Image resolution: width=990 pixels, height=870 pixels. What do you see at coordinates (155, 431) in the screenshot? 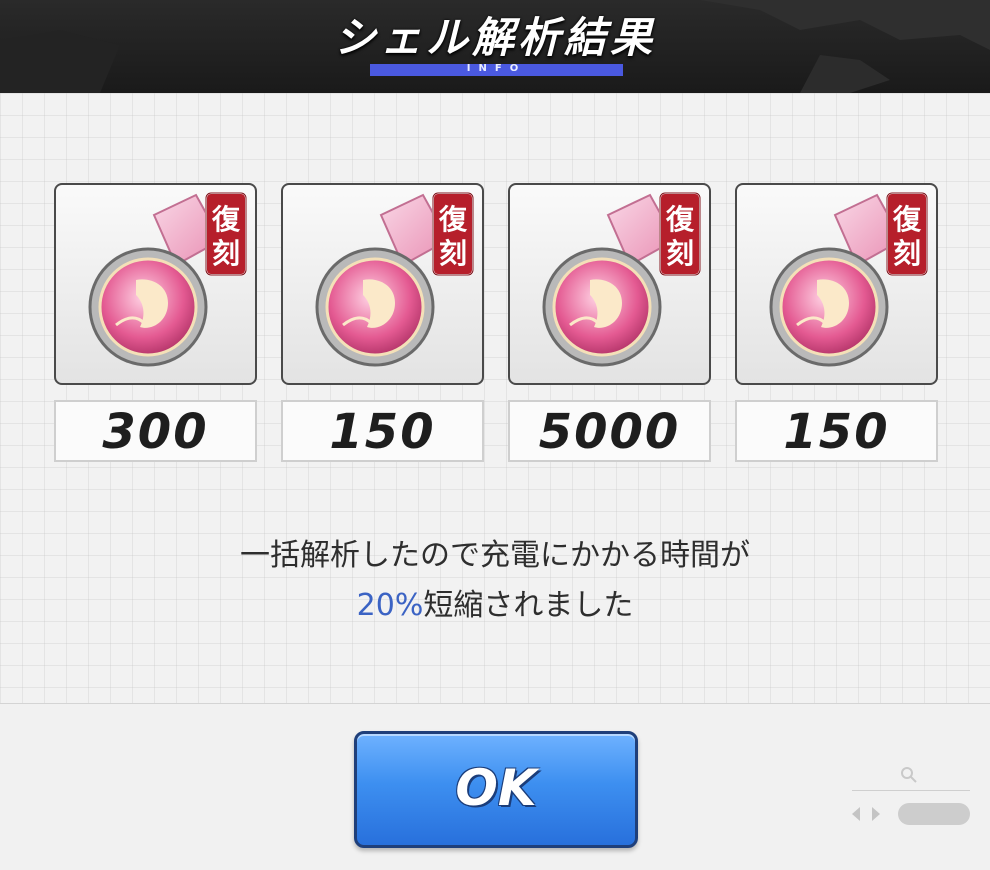
I see `item-count: 300` at bounding box center [155, 431].